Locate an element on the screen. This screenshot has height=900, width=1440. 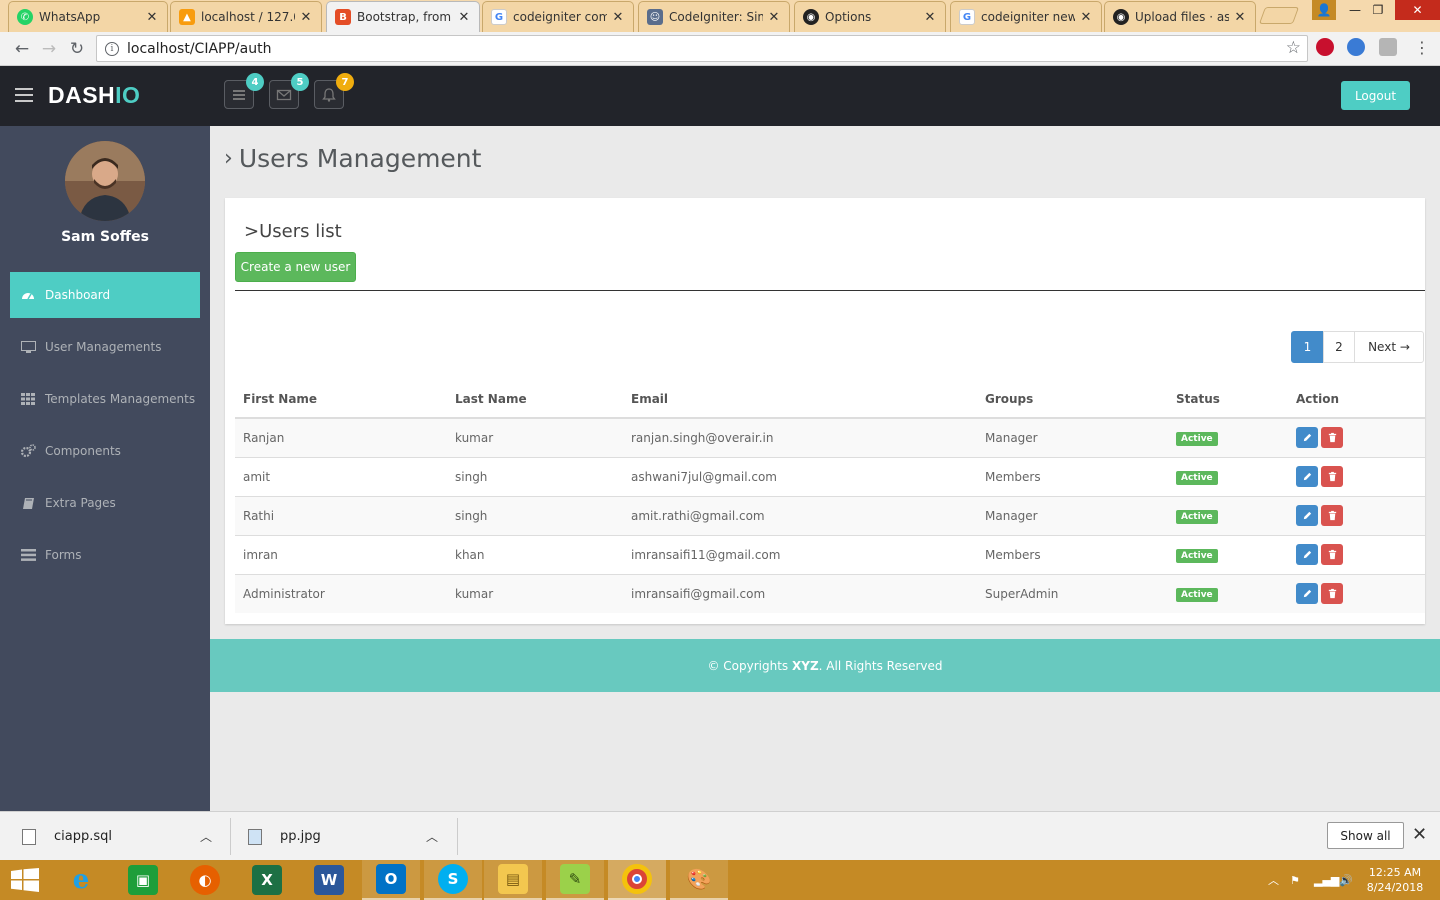
browser-tab-codeigniter: ☺ CodeIgniter: Simpl ✕ is located at coordinates (714, 16).